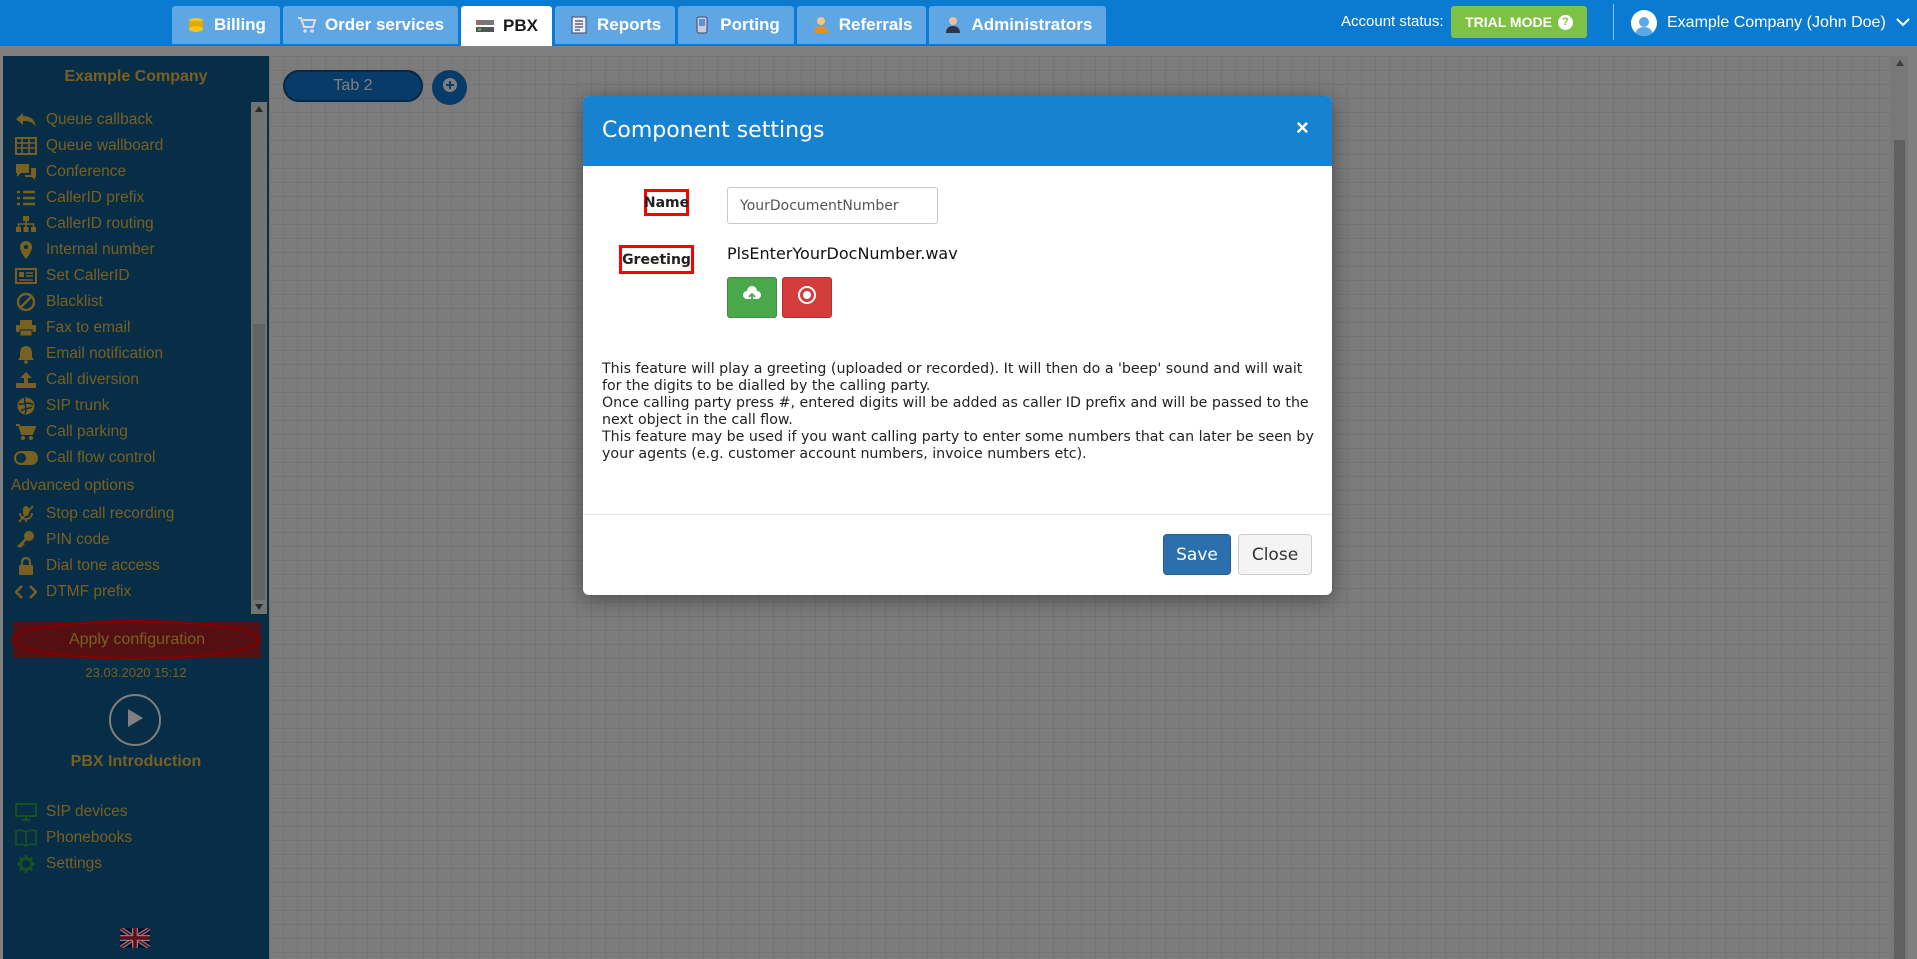 The width and height of the screenshot is (1917, 959). Describe the element at coordinates (953, 25) in the screenshot. I see `admin-icon` at that location.